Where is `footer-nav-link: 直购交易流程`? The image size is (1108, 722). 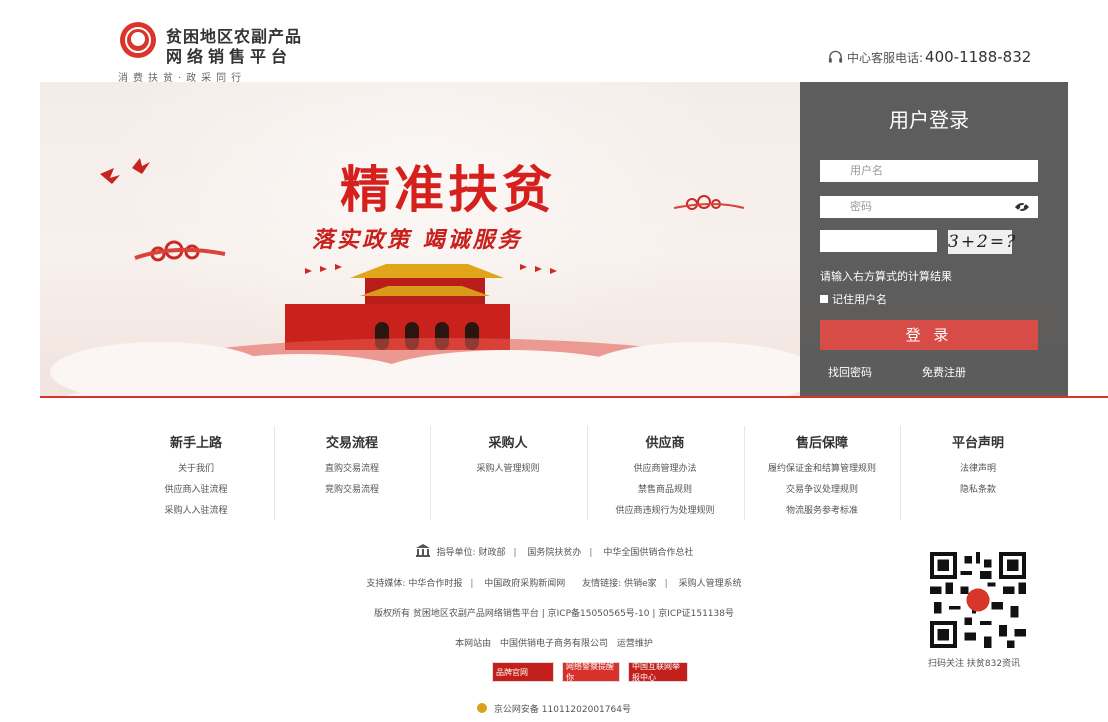
footer-nav-link: 直购交易流程 is located at coordinates (352, 469).